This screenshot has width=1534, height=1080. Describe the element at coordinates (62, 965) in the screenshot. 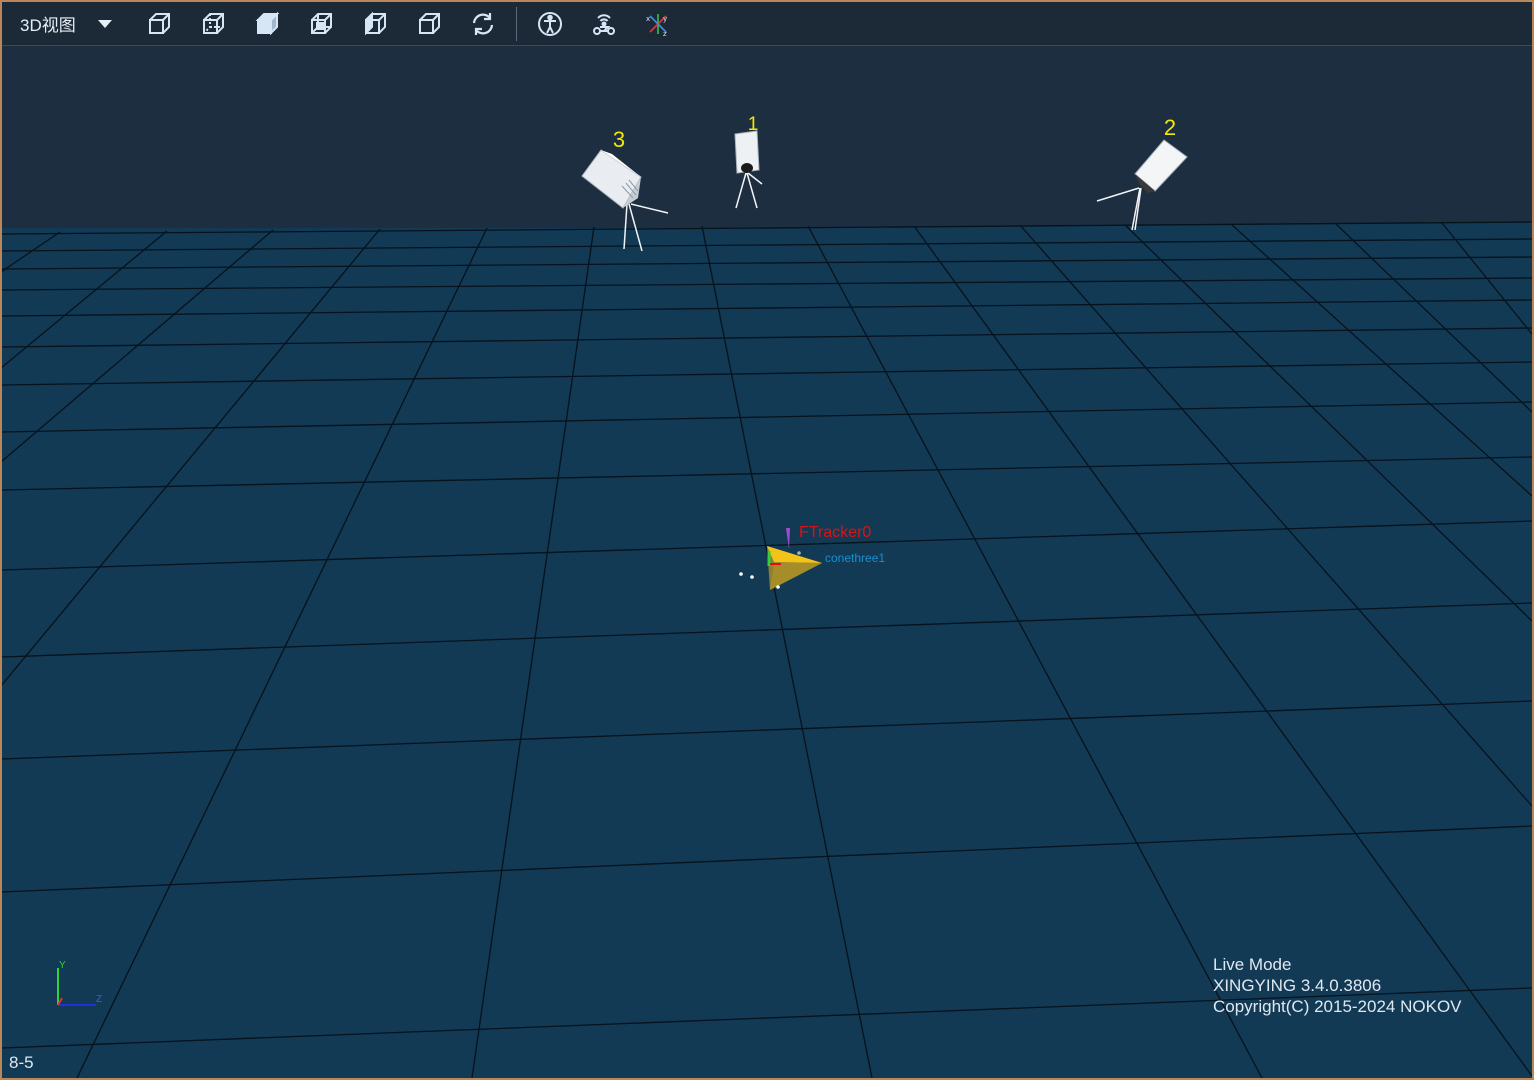

I see `axis-y-label: Y` at that location.